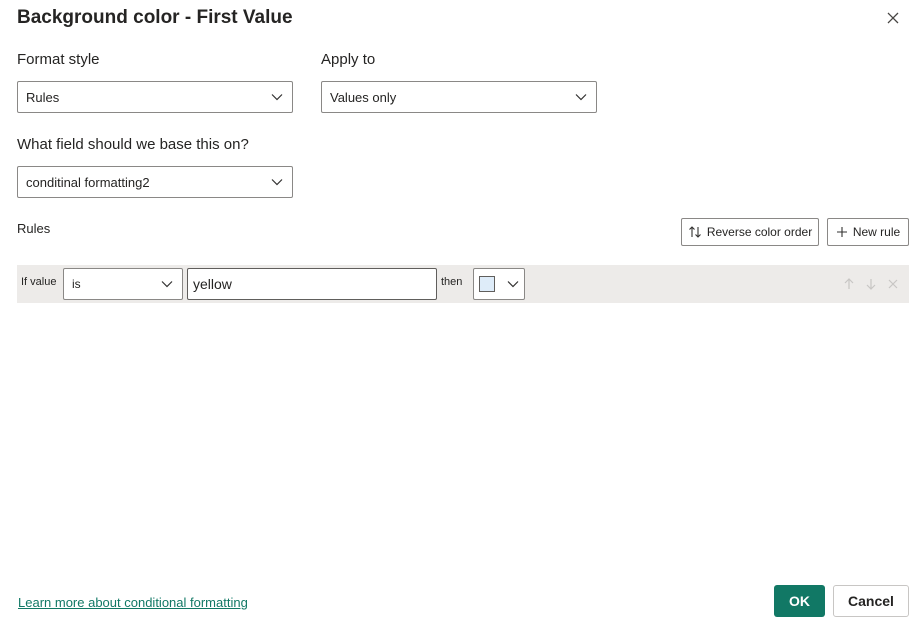 The width and height of the screenshot is (923, 623). Describe the element at coordinates (133, 602) in the screenshot. I see `learn-more-link: Learn more about conditional formatting` at that location.